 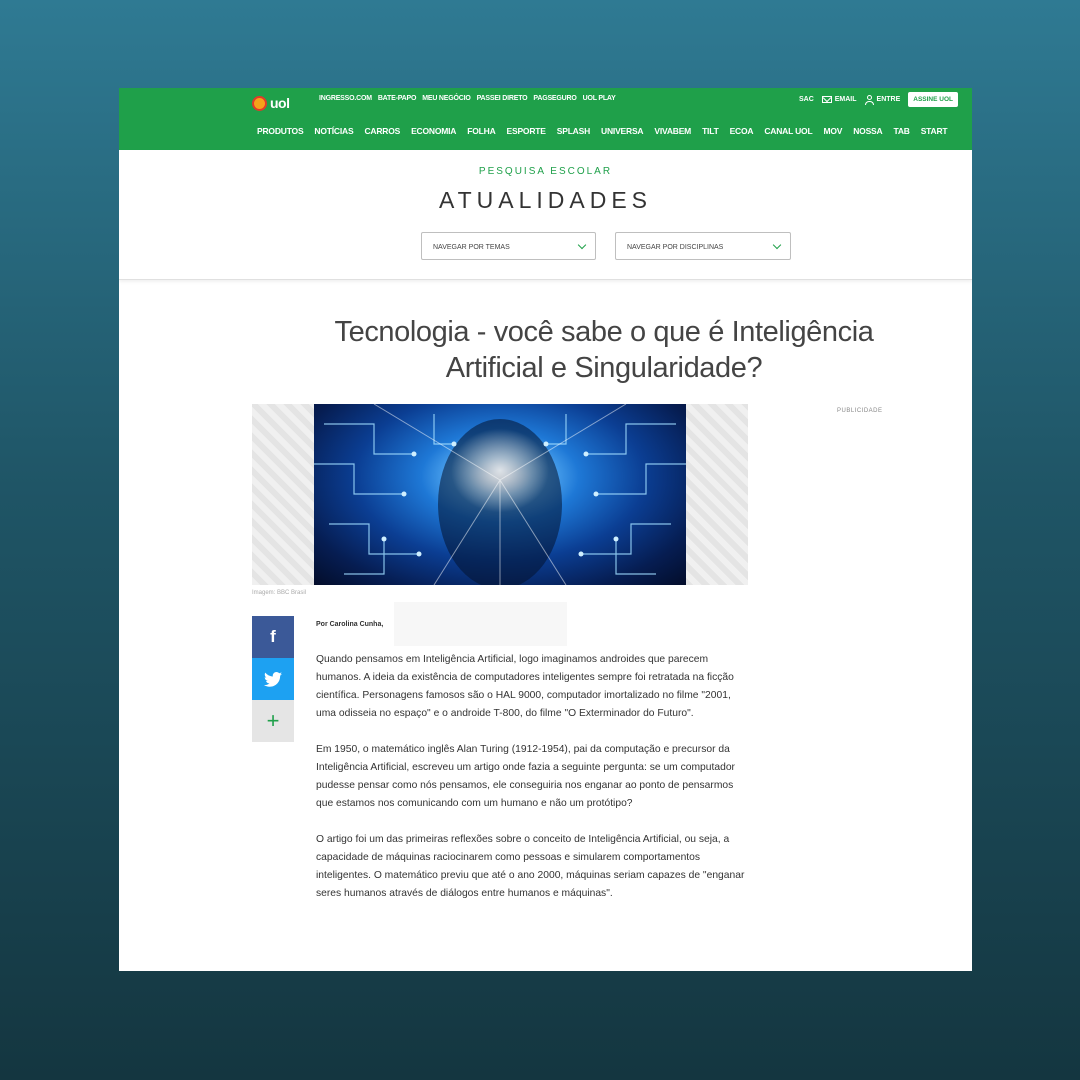 I want to click on top-link-pagseguro: PAGSEGURO, so click(x=554, y=98).